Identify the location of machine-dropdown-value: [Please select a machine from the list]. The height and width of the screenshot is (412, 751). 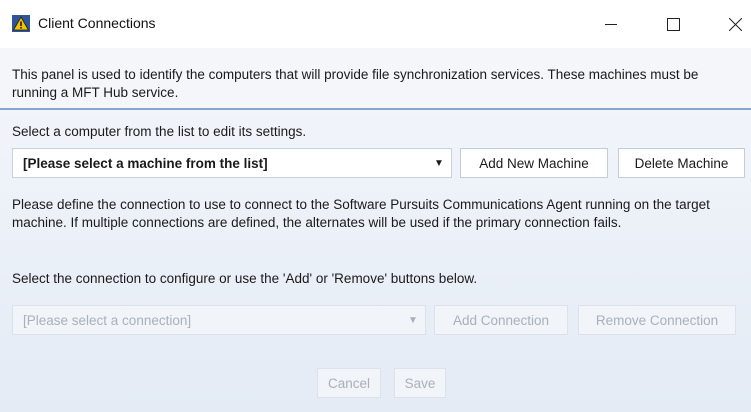
(145, 163).